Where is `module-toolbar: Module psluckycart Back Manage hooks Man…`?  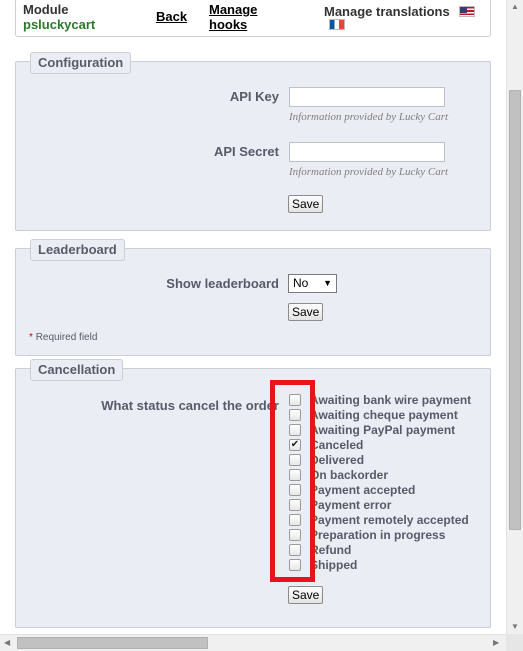
module-toolbar: Module psluckycart Back Manage hooks Man… is located at coordinates (253, 18).